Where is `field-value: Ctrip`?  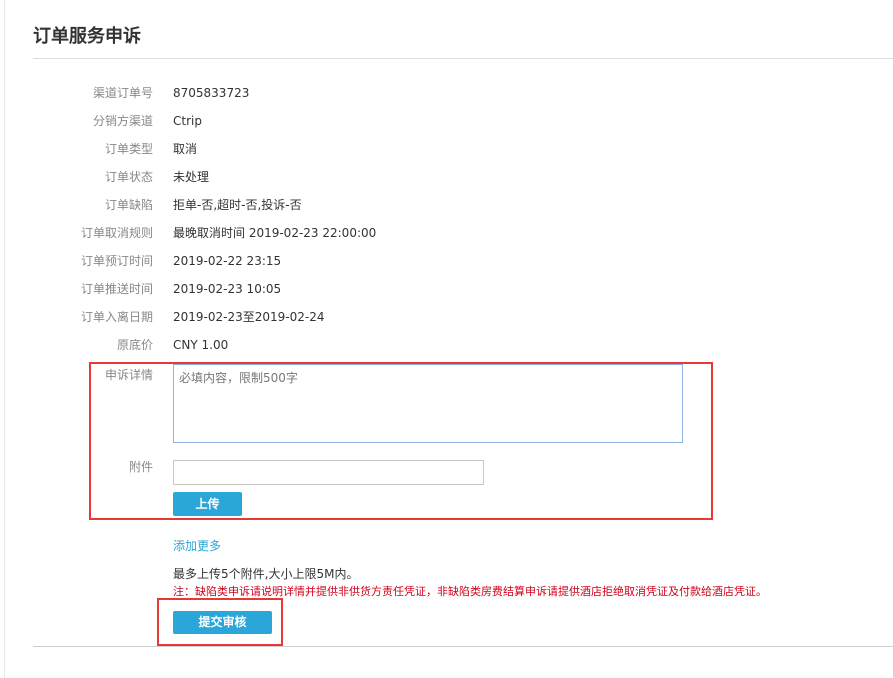
field-value: Ctrip is located at coordinates (187, 121).